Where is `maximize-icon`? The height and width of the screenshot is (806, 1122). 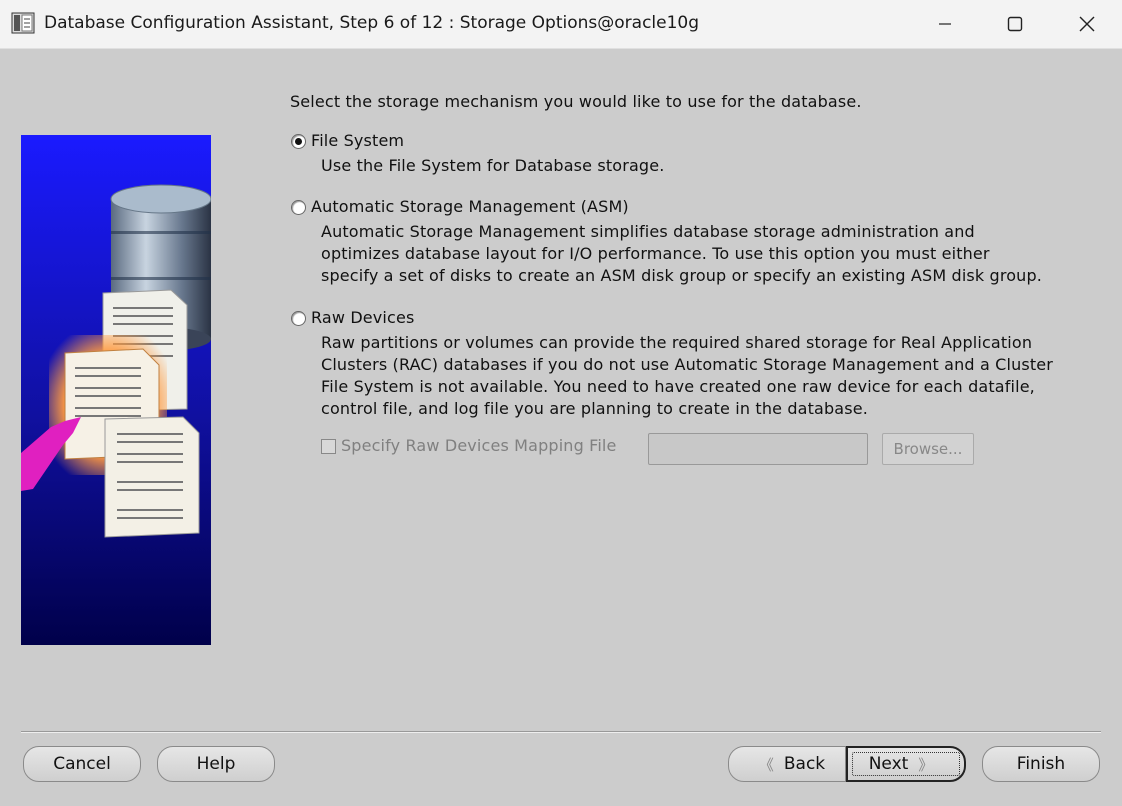
maximize-icon is located at coordinates (1015, 24).